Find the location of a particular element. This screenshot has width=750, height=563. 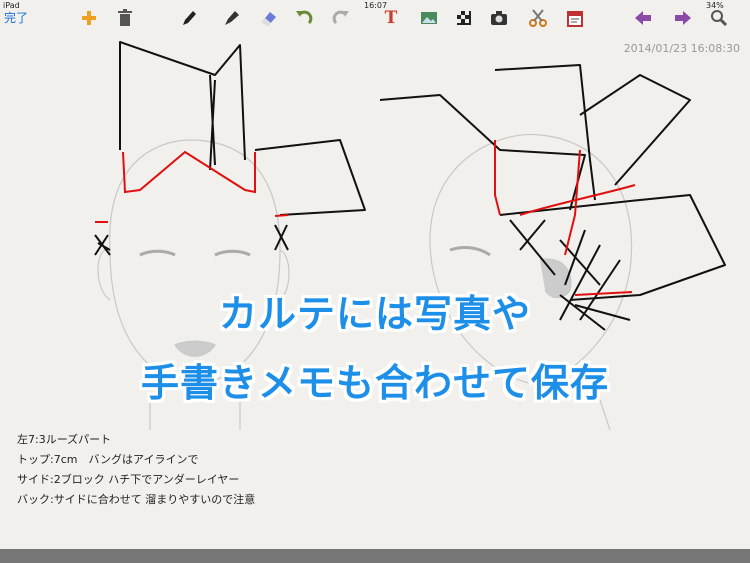

note-line: 左7:3ルーズパート is located at coordinates (64, 439).